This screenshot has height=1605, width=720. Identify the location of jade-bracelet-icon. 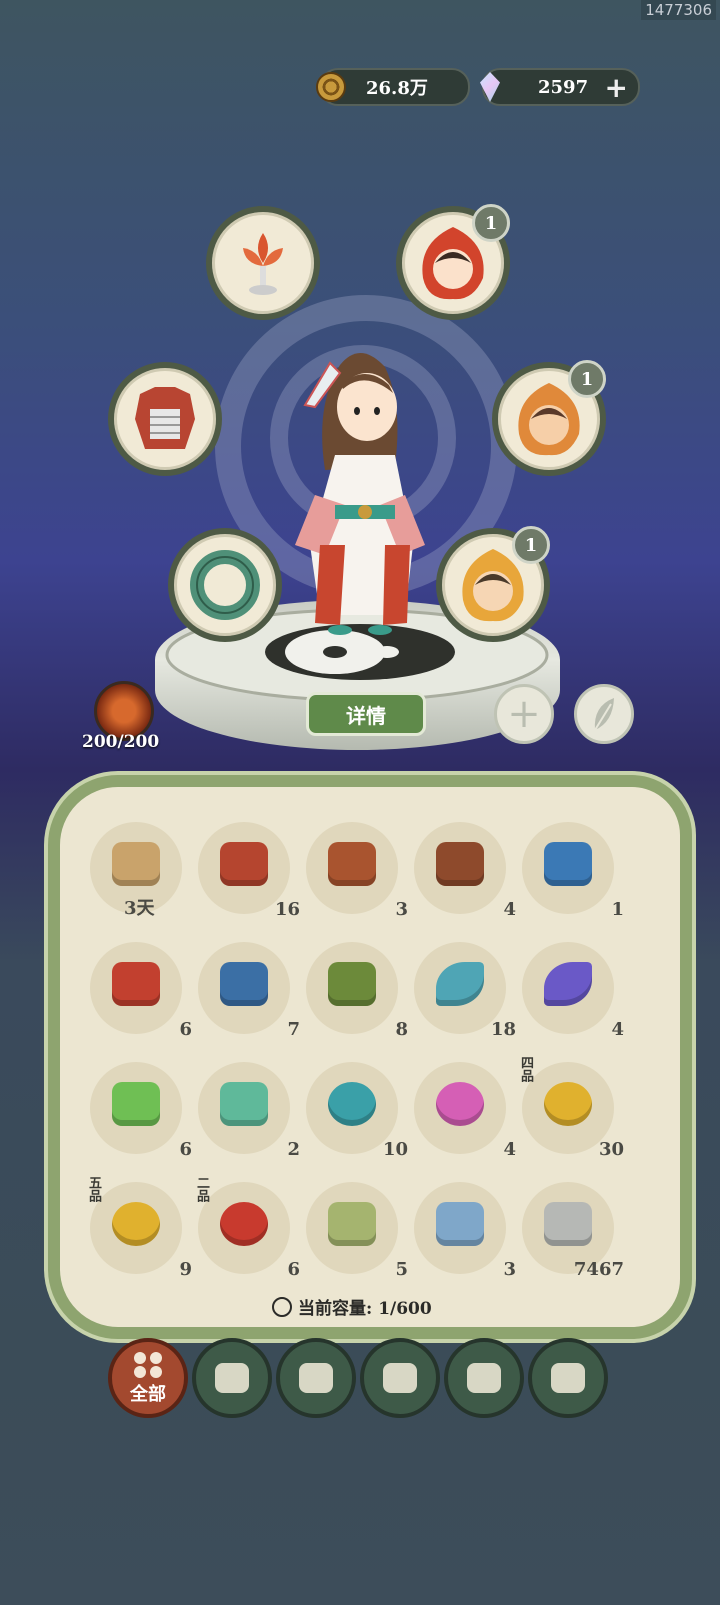
(225, 585).